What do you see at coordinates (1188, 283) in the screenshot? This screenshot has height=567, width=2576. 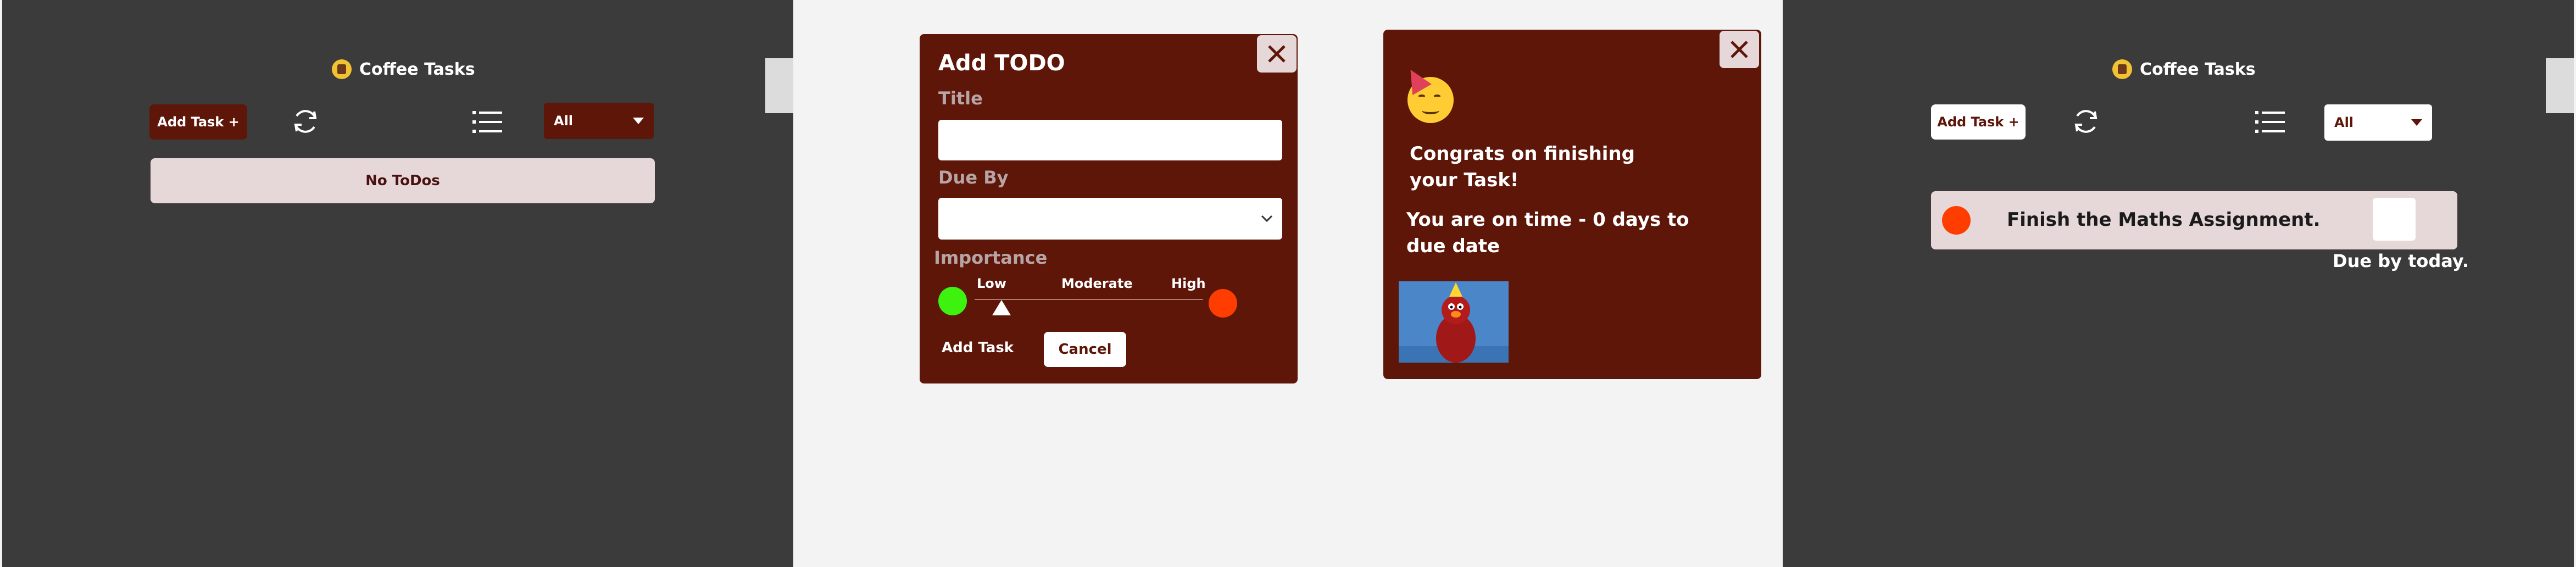 I see `level-high-label: High` at bounding box center [1188, 283].